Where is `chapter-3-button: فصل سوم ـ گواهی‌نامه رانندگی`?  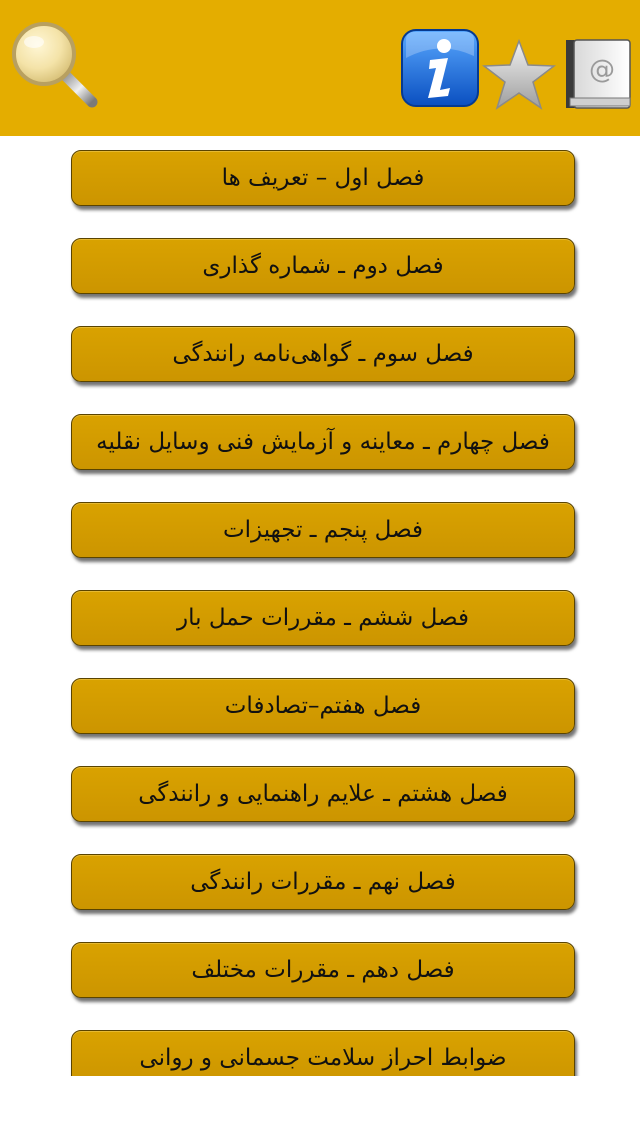 chapter-3-button: فصل سوم ـ گواهی‌نامه رانندگی is located at coordinates (323, 354).